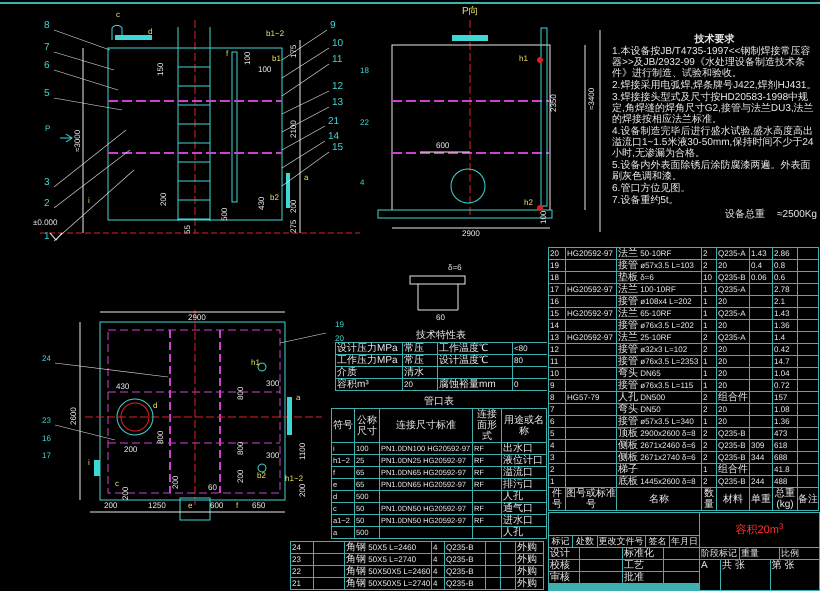  I want to click on table-cell: 液位计口, so click(524, 460).